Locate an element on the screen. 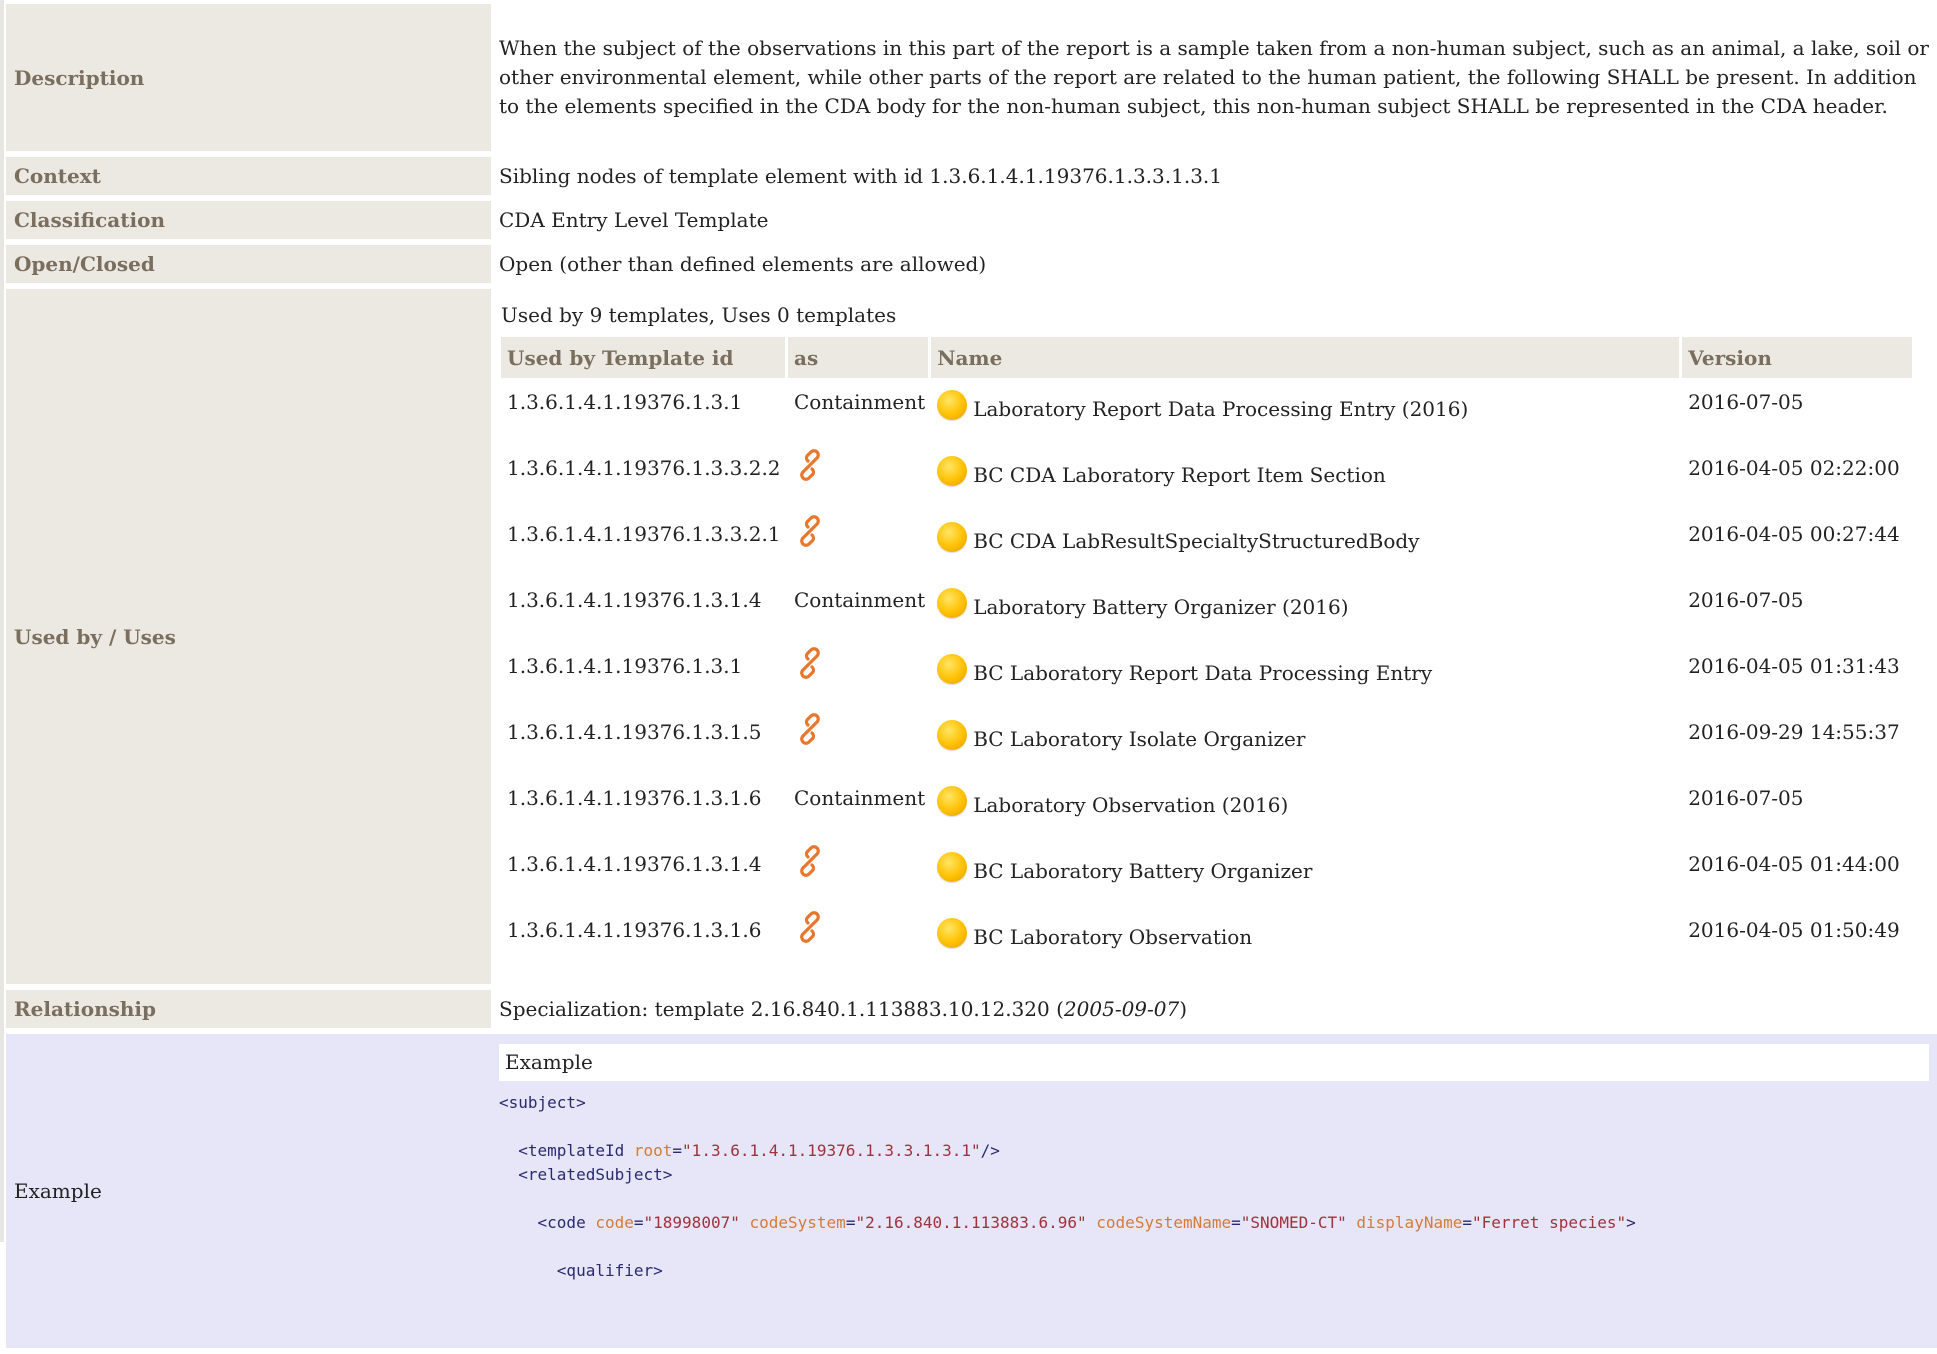 The width and height of the screenshot is (1937, 1354). version-cell: 2016-04-05 00:27:44 is located at coordinates (1794, 534).